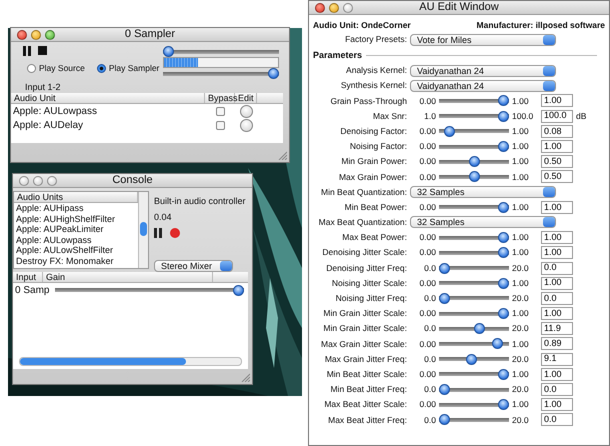 This screenshot has width=610, height=446. Describe the element at coordinates (557, 329) in the screenshot. I see `value-field: 11.9` at that location.